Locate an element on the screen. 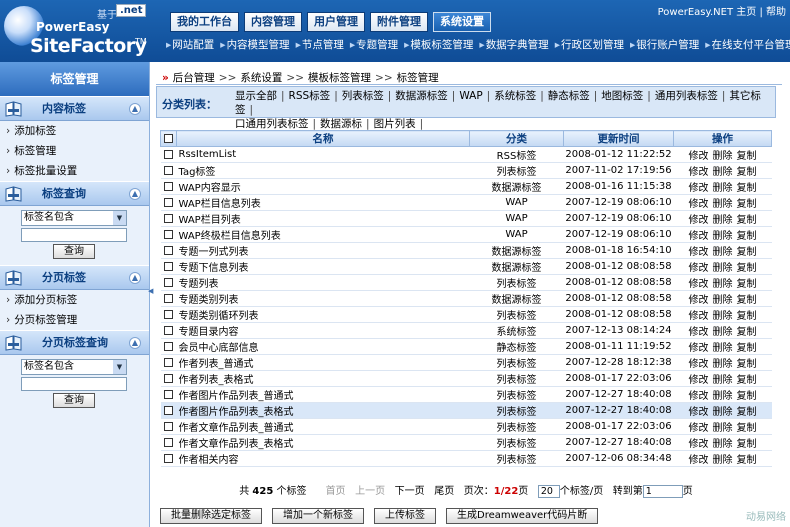 The image size is (790, 527). table-row: 会员中心底部信息 静态标签 2008-01-11 11:19:52 修改 删除 复制 is located at coordinates (466, 346).